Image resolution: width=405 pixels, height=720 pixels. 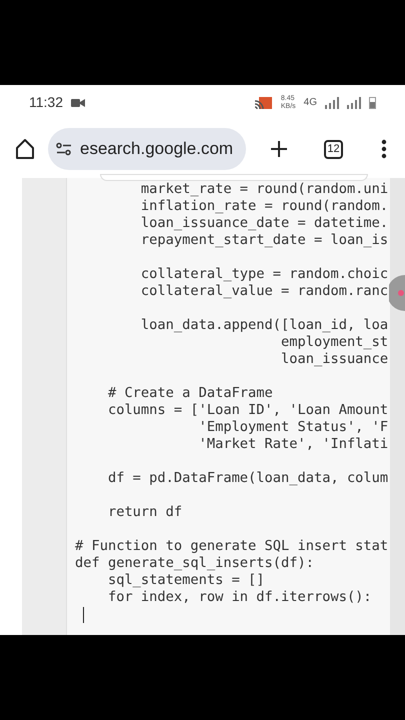 I want to click on code-line: market_rate = round(random.uni, so click(x=264, y=189).